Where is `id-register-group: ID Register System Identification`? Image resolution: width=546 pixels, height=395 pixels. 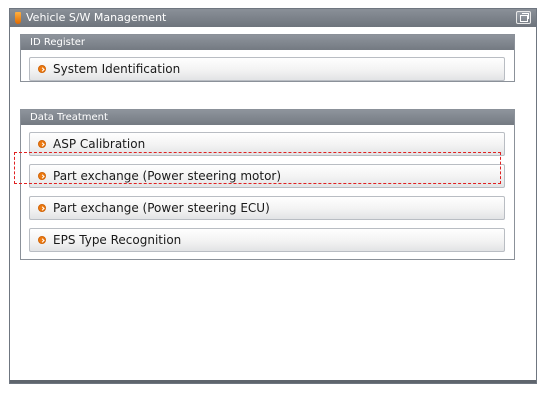
id-register-group: ID Register System Identification is located at coordinates (267, 58).